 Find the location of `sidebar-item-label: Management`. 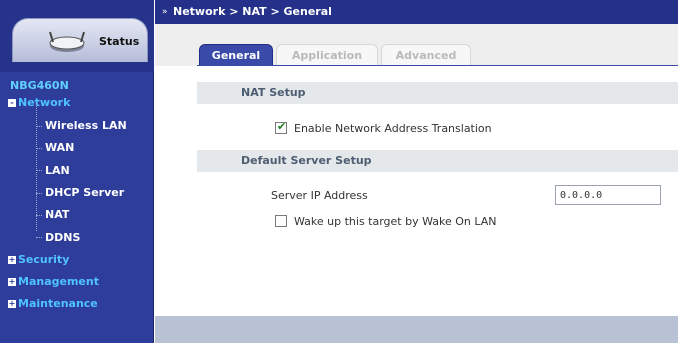

sidebar-item-label: Management is located at coordinates (58, 281).